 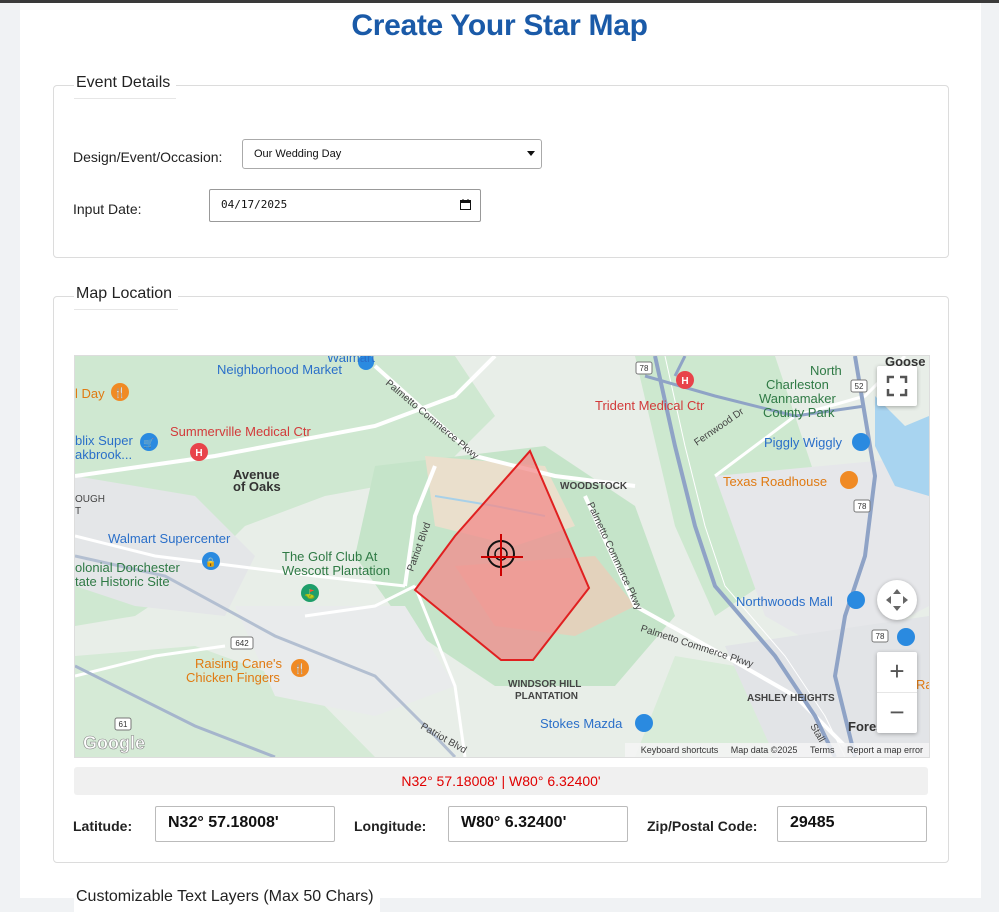 What do you see at coordinates (330, 556) in the screenshot?
I see `map-label: The Golf Club At` at bounding box center [330, 556].